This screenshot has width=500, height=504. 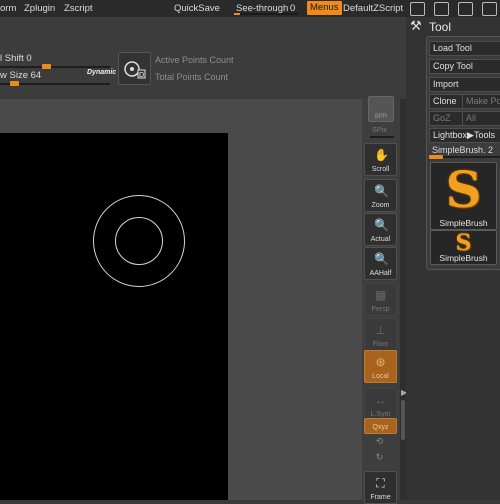 I want to click on xyz-button: Qxyz, so click(x=380, y=426).